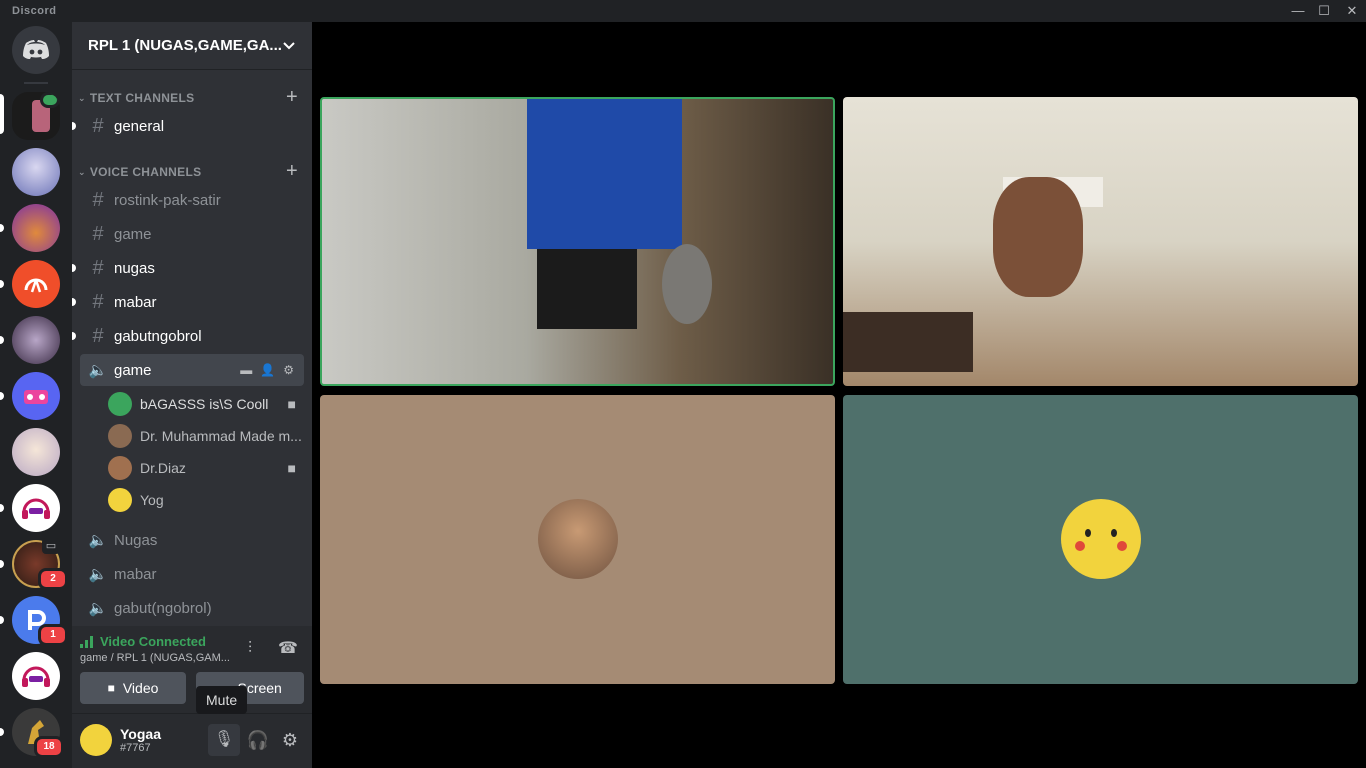 This screenshot has height=768, width=1366. What do you see at coordinates (1100, 241) in the screenshot?
I see `video-tile` at bounding box center [1100, 241].